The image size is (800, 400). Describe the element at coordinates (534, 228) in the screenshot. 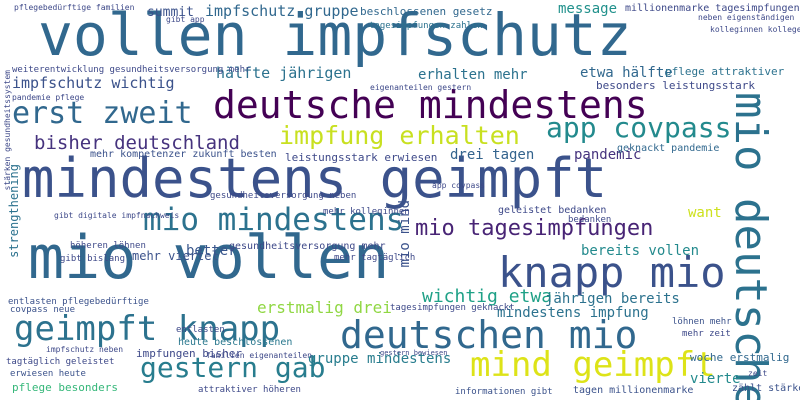

I see `cloud-word: mio tagesimpfungen` at that location.